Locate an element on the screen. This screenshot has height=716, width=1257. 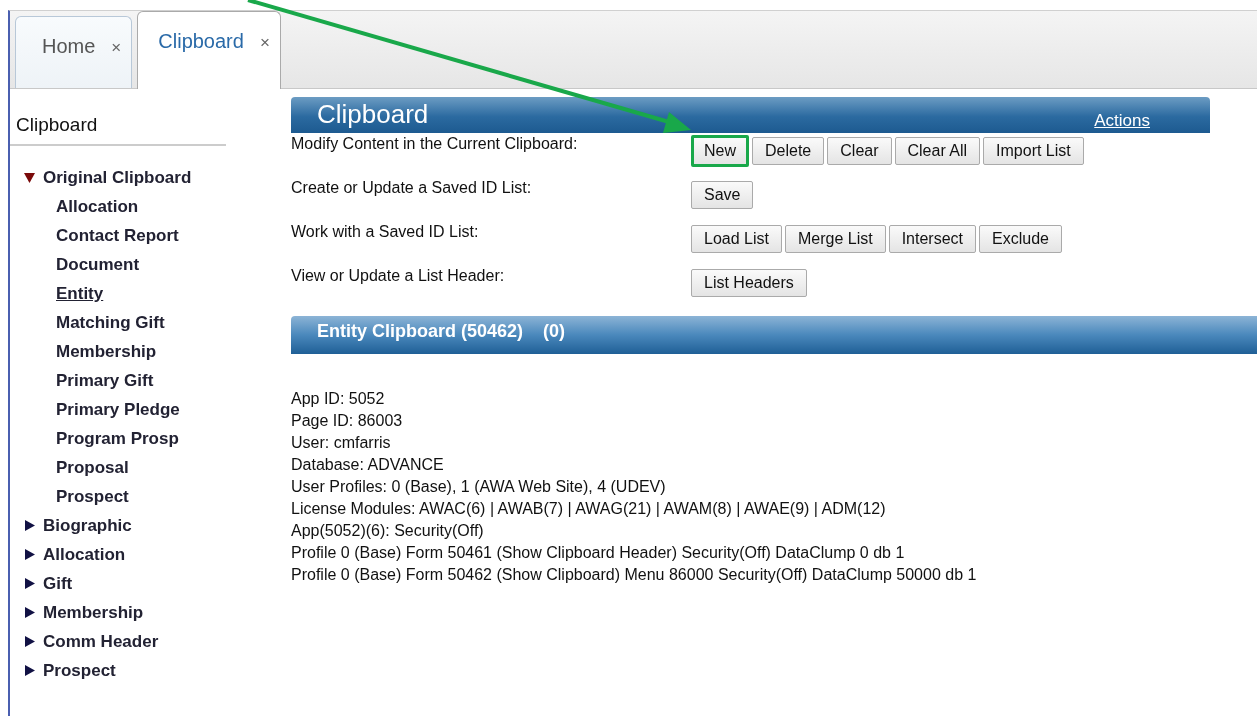
tab: Home × is located at coordinates (74, 52).